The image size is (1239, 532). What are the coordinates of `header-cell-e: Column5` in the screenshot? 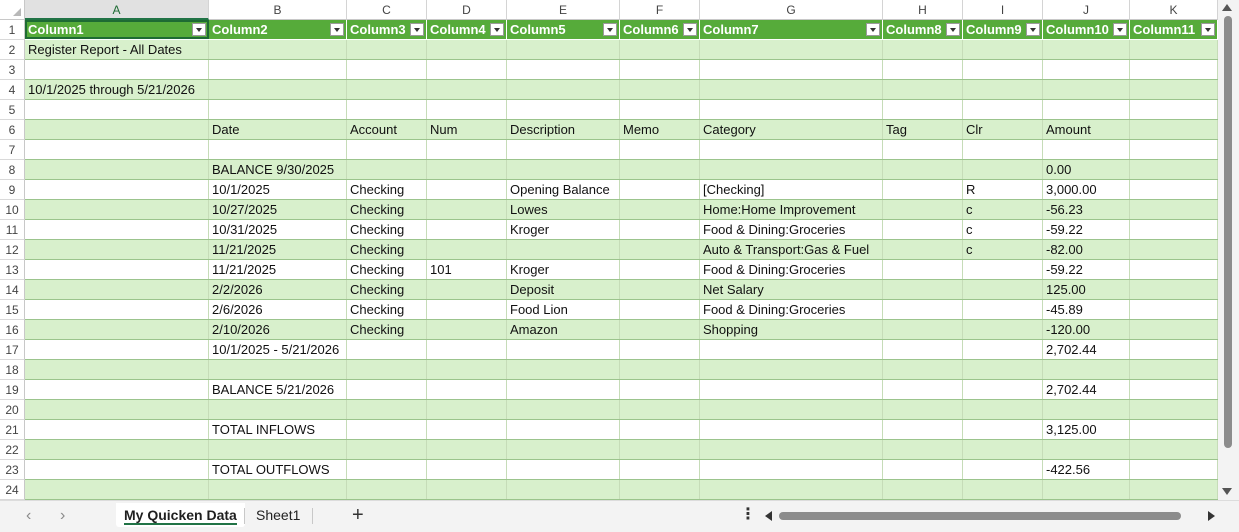 It's located at (563, 29).